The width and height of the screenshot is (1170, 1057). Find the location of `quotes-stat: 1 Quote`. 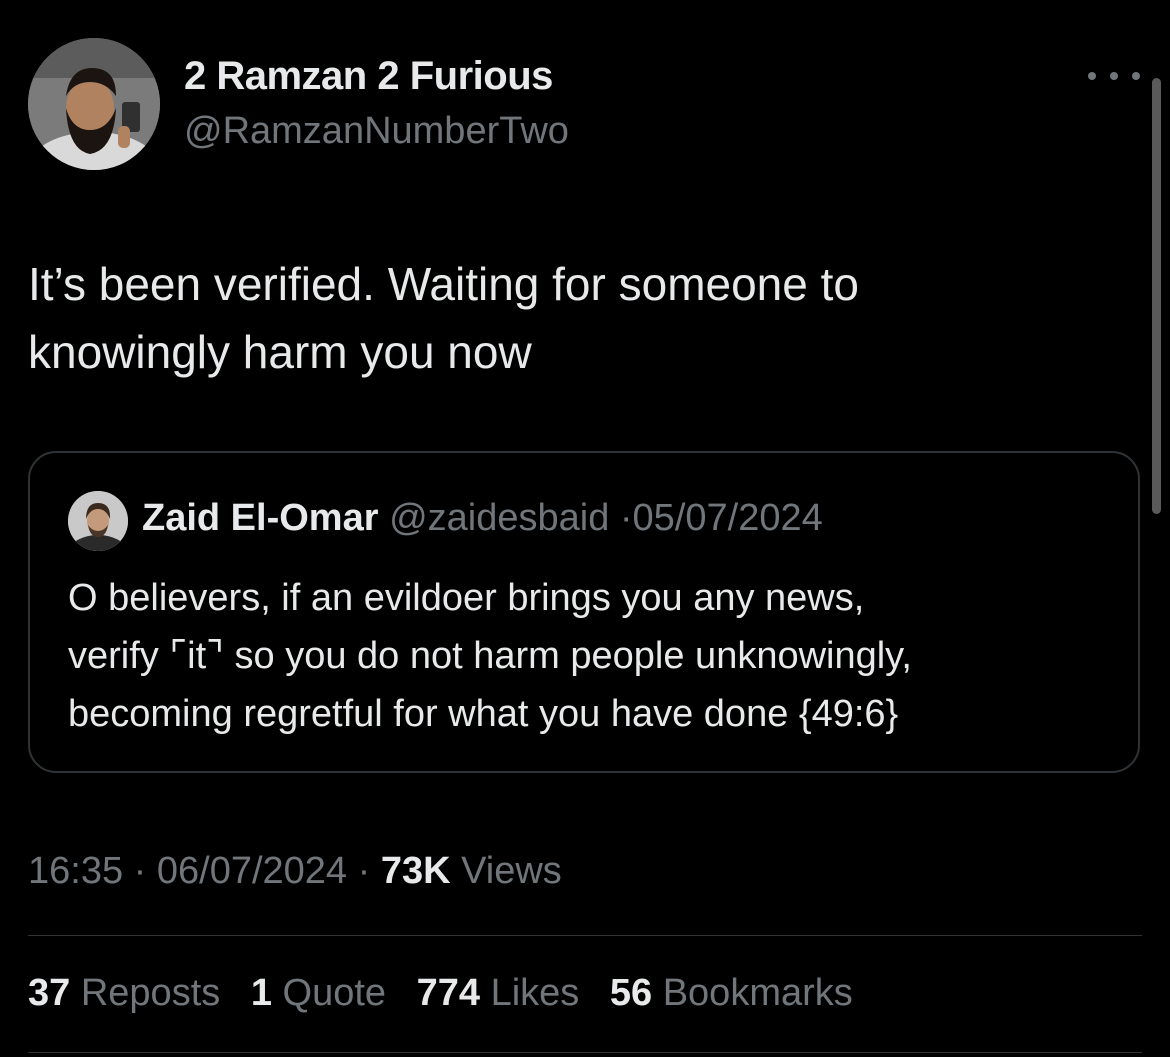

quotes-stat: 1 Quote is located at coordinates (318, 993).